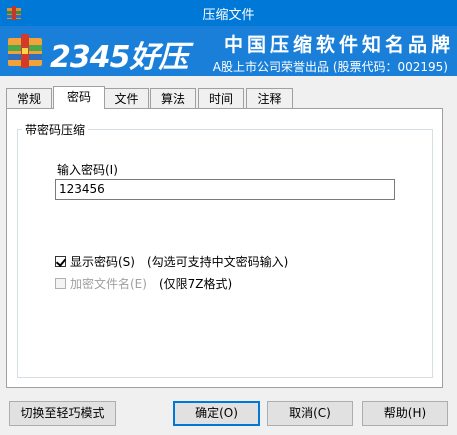  What do you see at coordinates (29, 98) in the screenshot?
I see `tab-general: 常规` at bounding box center [29, 98].